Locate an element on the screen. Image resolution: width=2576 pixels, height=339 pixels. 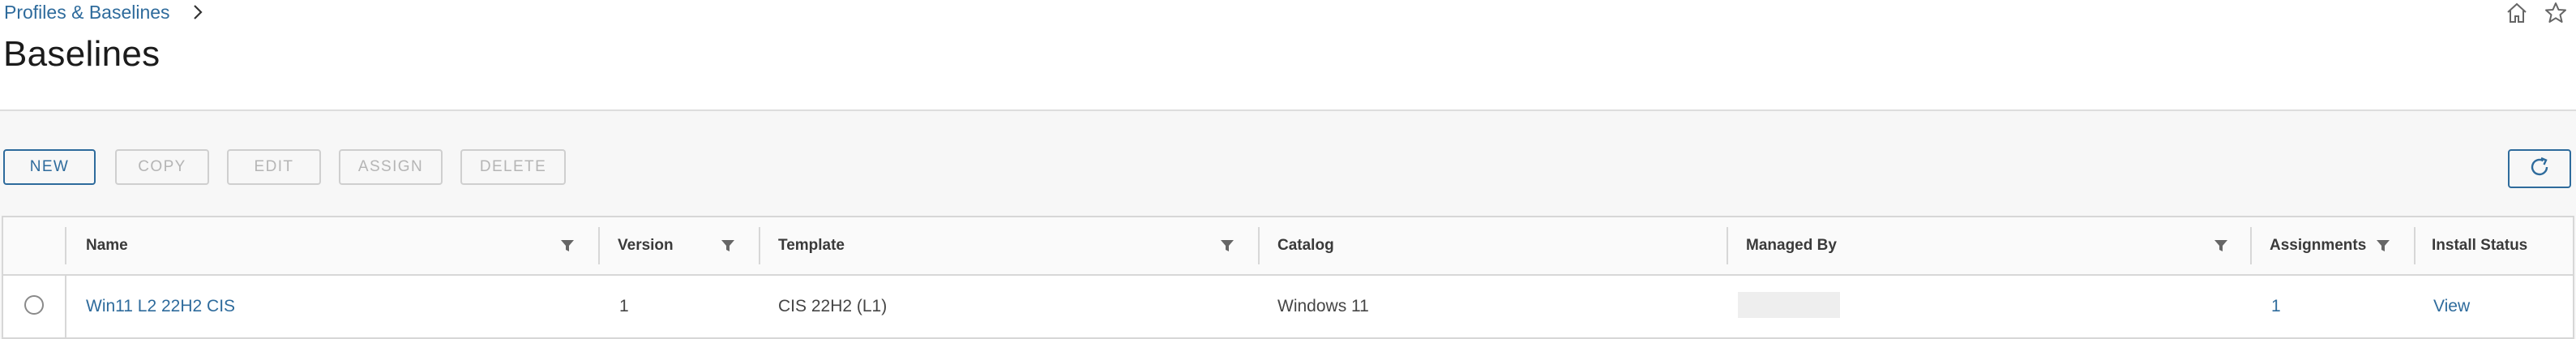
refresh-button is located at coordinates (2539, 168).